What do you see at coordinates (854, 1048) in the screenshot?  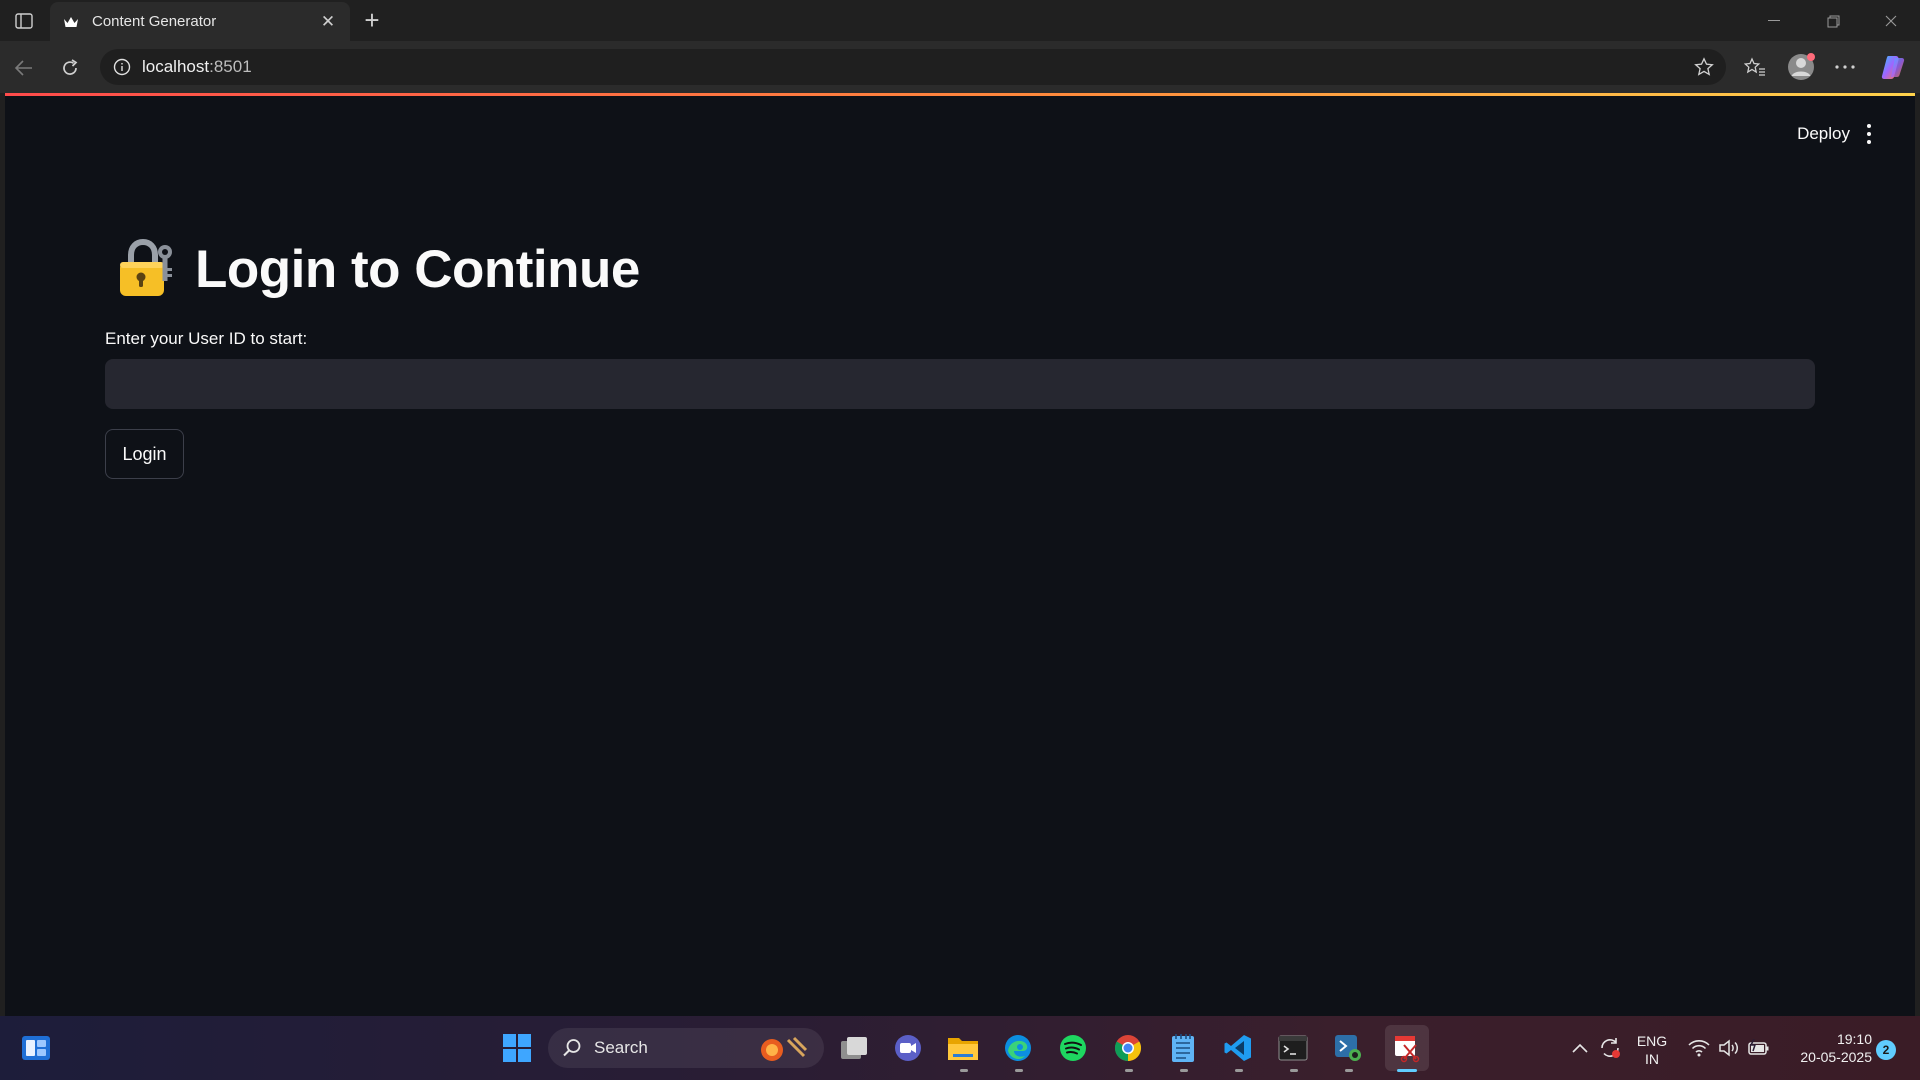 I see `task-view-icon` at bounding box center [854, 1048].